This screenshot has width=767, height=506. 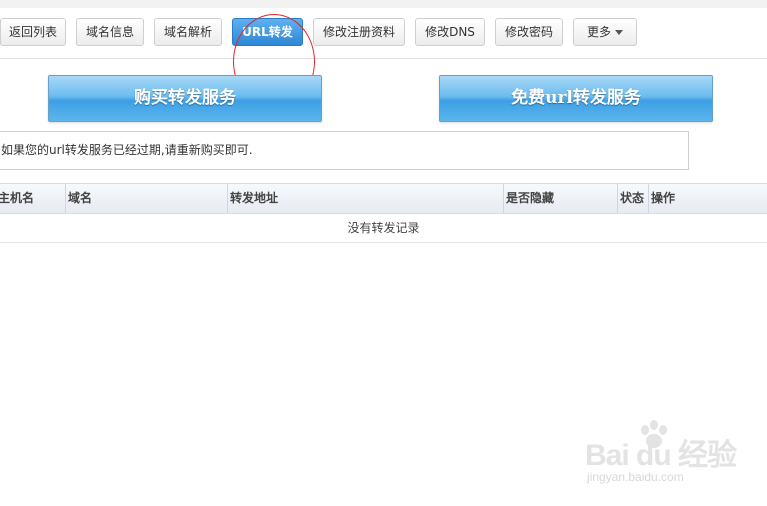 What do you see at coordinates (635, 477) in the screenshot?
I see `watermark-url: jingyan.baidu.com` at bounding box center [635, 477].